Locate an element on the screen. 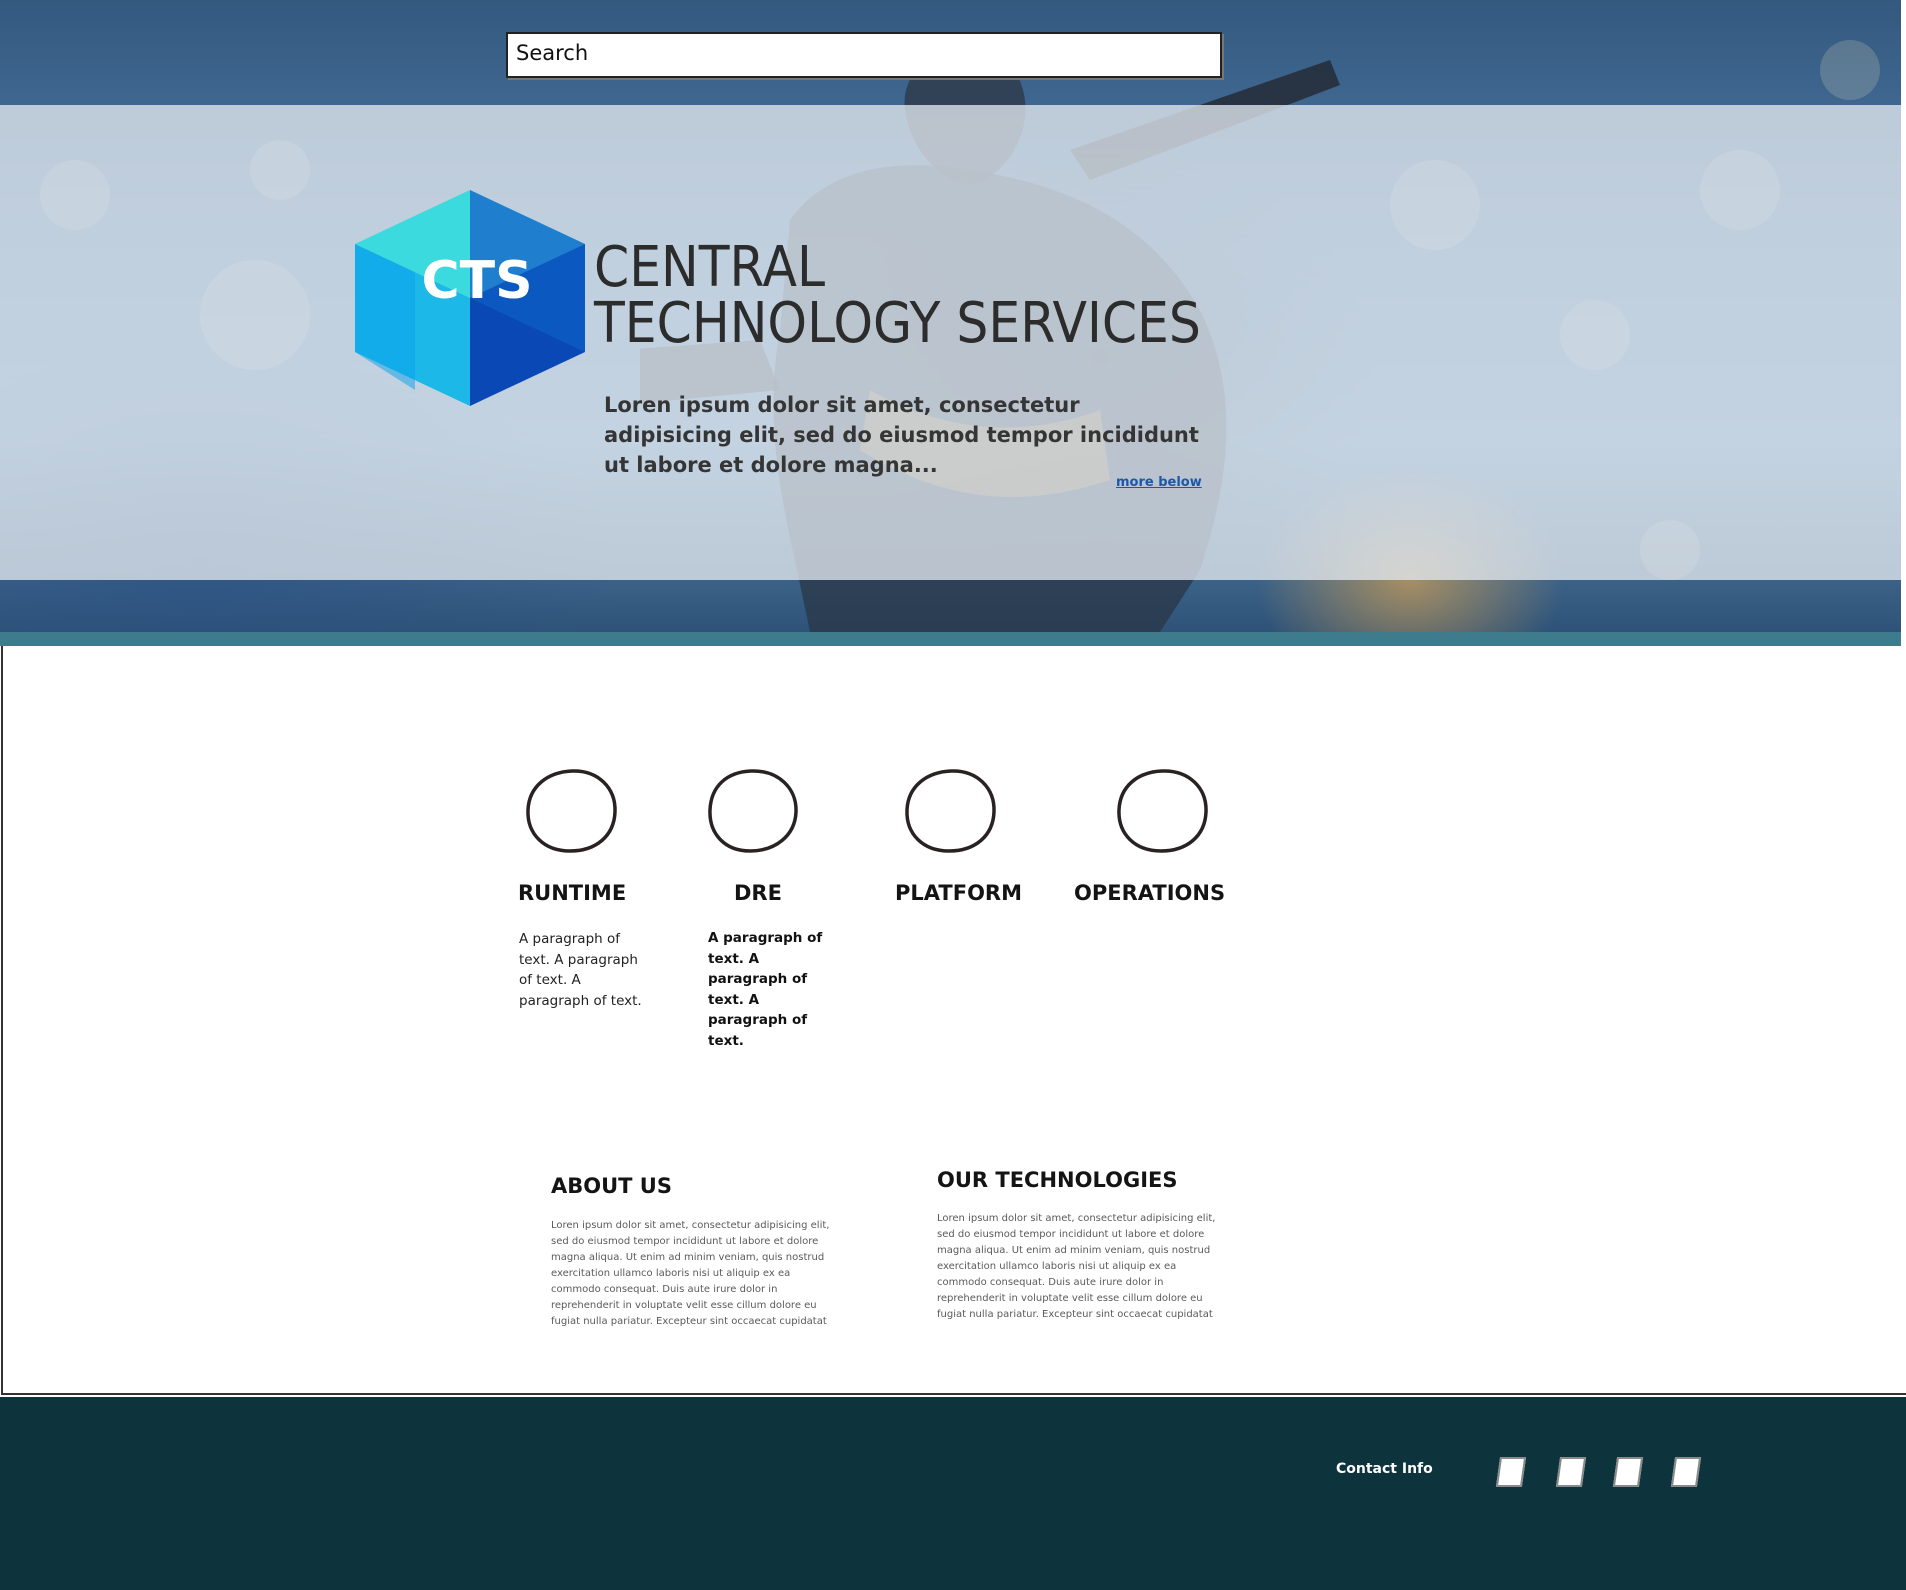 This screenshot has width=1906, height=1590. cts-cube-logo-icon: CTS is located at coordinates (470, 298).